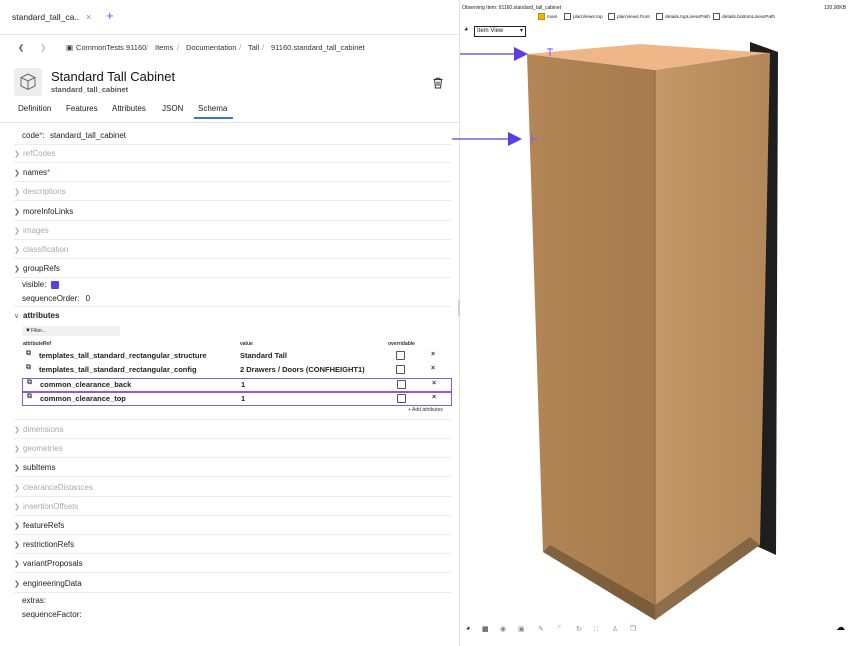 Image resolution: width=859 pixels, height=646 pixels. Describe the element at coordinates (234, 525) in the screenshot. I see `schema-row: ❯ featureRefs` at that location.